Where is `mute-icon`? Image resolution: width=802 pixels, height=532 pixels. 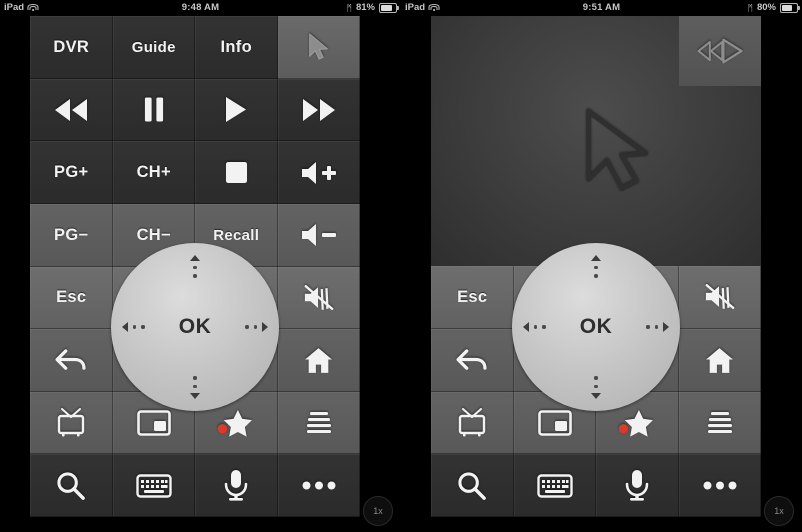 mute-icon is located at coordinates (318, 297).